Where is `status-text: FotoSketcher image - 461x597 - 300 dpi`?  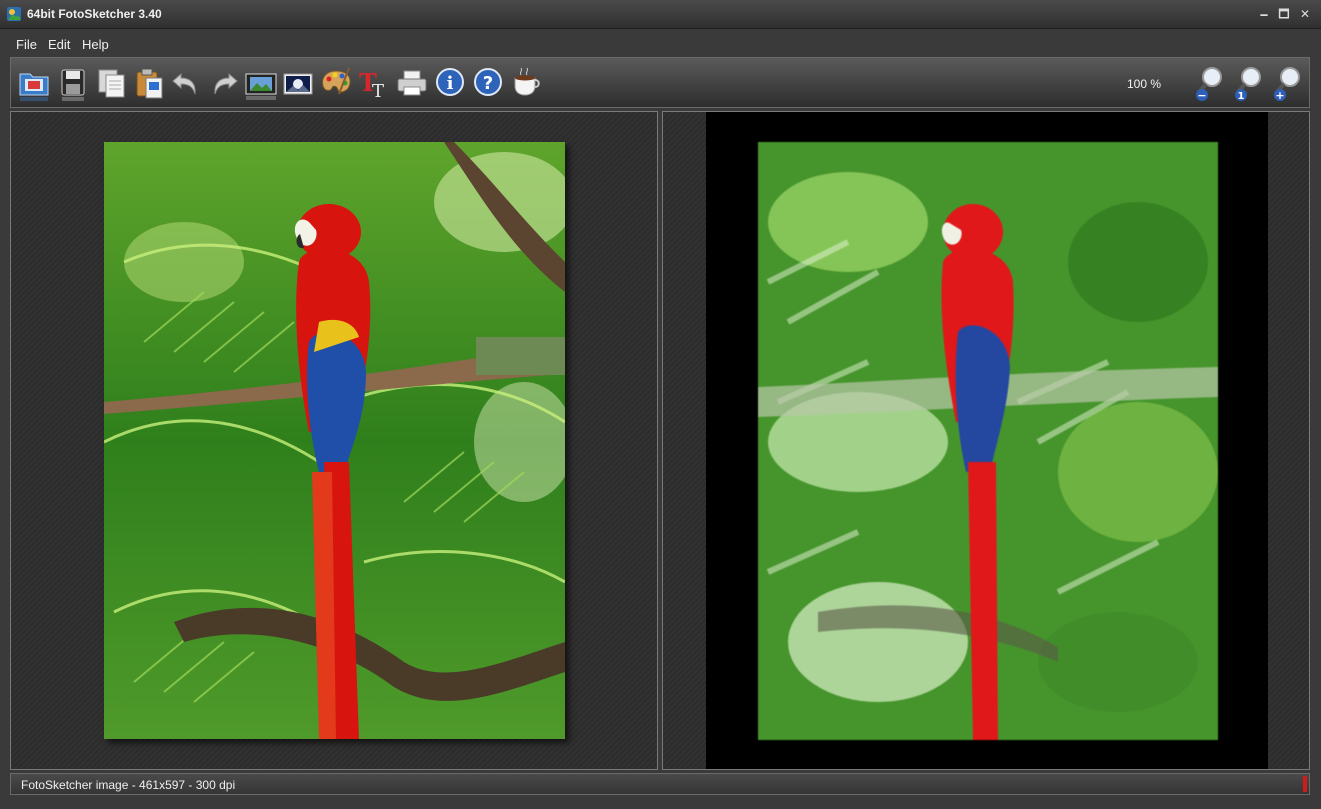
status-text: FotoSketcher image - 461x597 - 300 dpi is located at coordinates (128, 785).